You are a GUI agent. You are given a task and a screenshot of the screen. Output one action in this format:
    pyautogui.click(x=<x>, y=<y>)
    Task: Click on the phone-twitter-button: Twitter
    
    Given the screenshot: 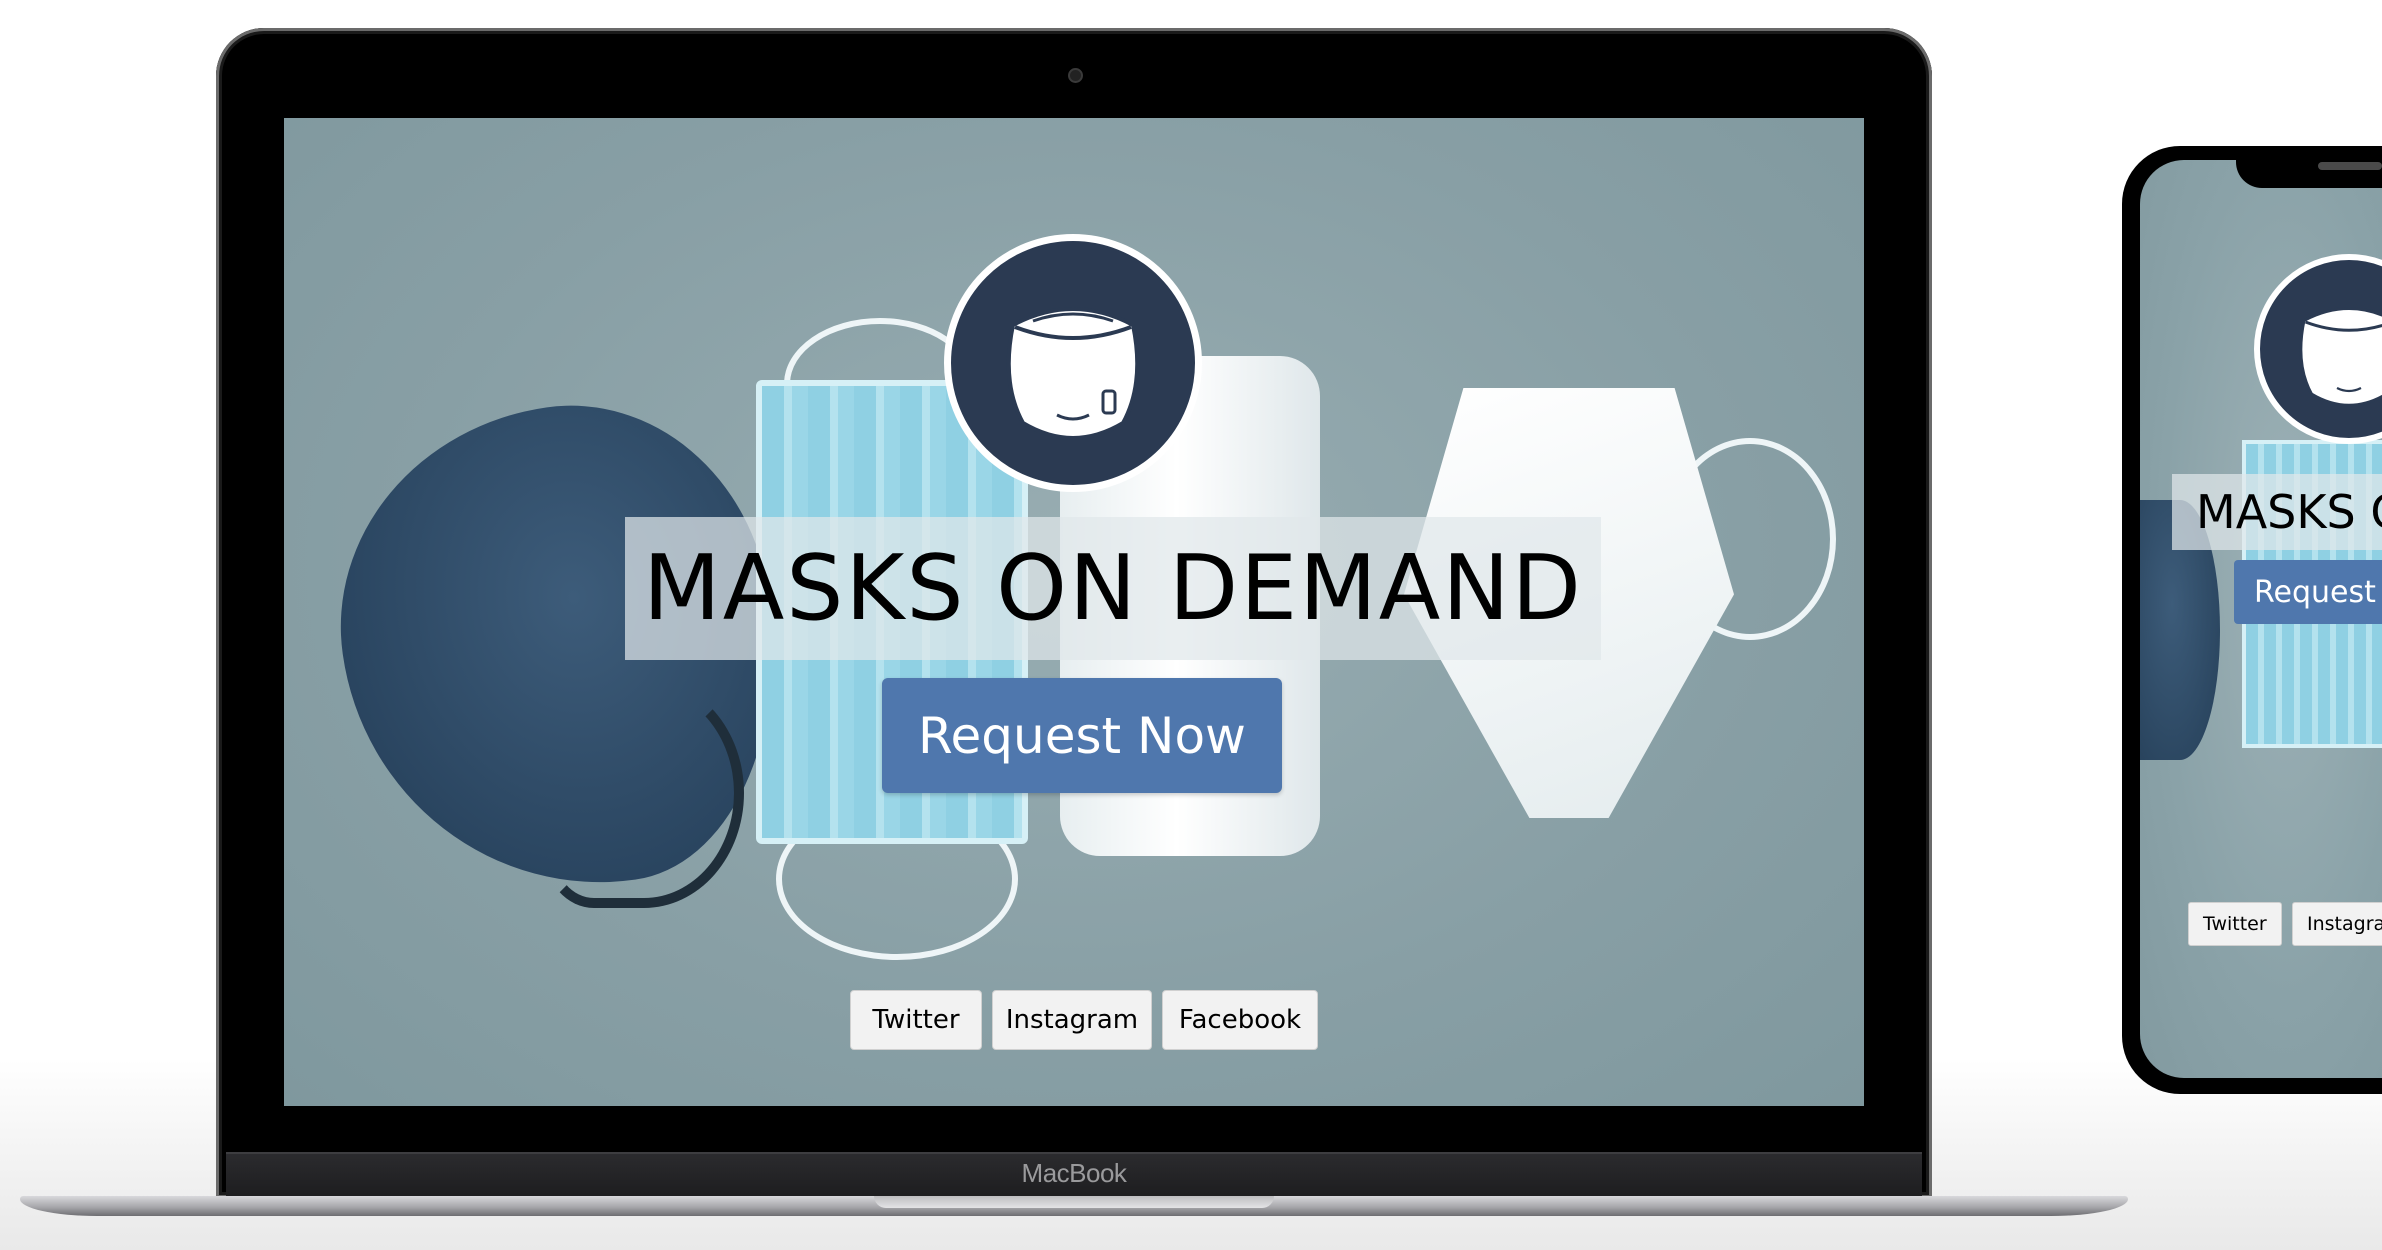 What is the action you would take?
    pyautogui.click(x=2235, y=924)
    